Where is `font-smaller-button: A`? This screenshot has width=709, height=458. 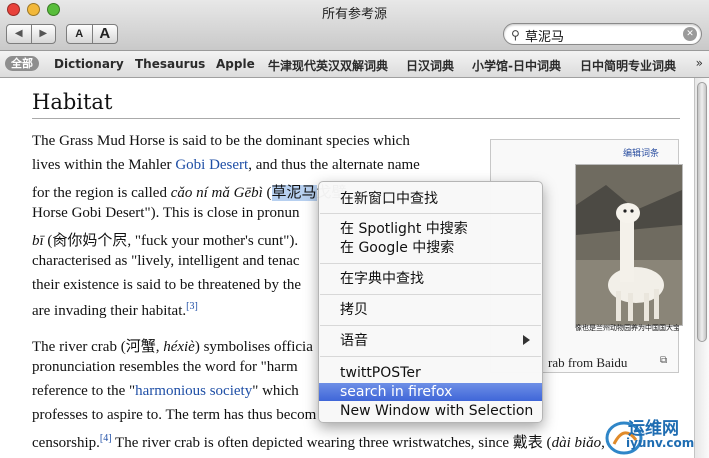 font-smaller-button: A is located at coordinates (80, 34).